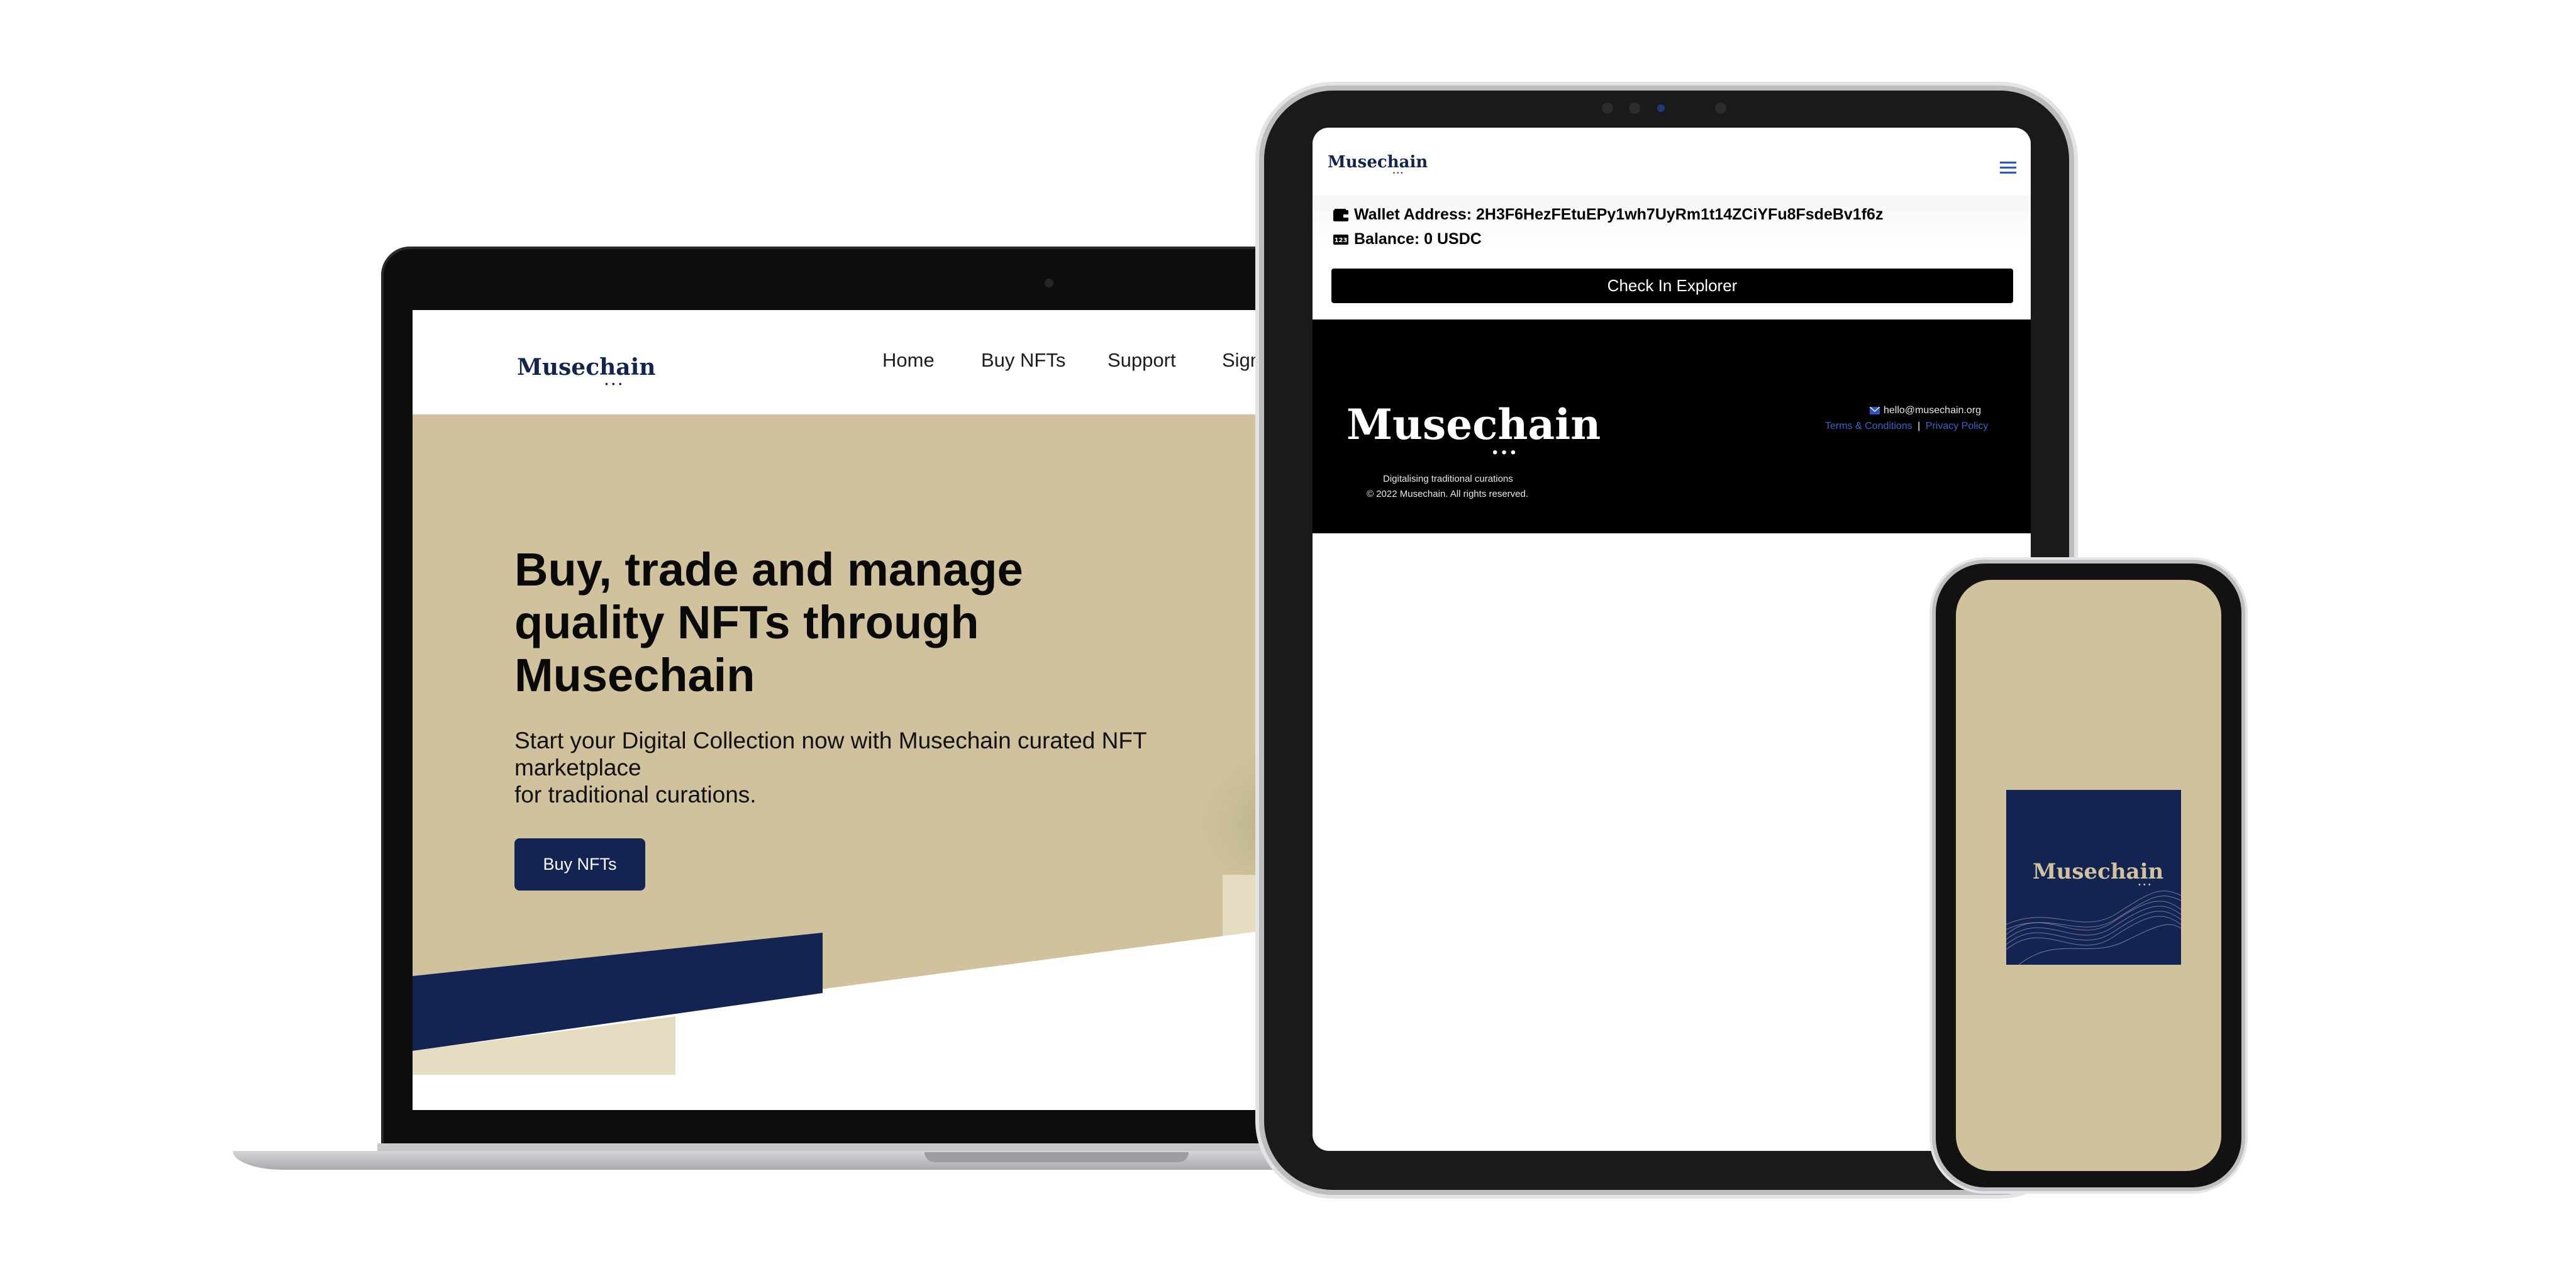  I want to click on tablet-light-sensor, so click(1661, 108).